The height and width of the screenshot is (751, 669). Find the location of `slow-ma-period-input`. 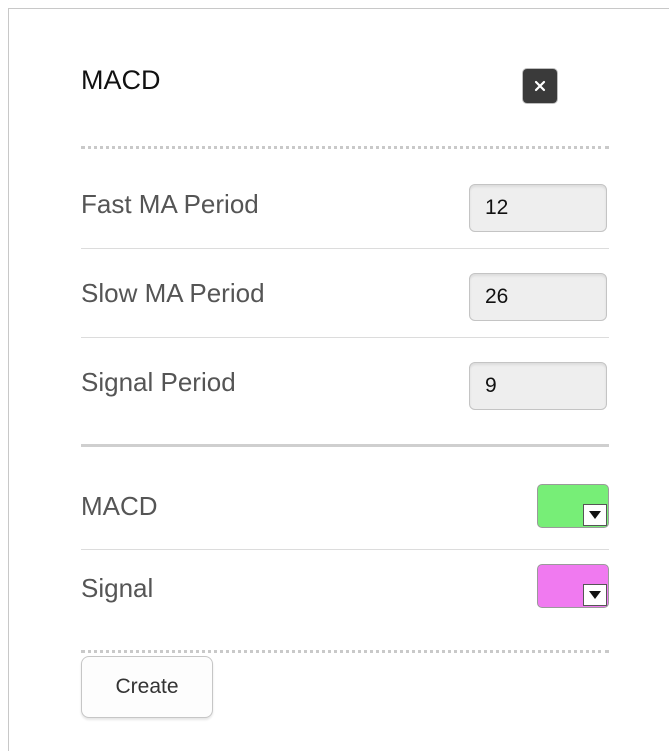

slow-ma-period-input is located at coordinates (538, 297).